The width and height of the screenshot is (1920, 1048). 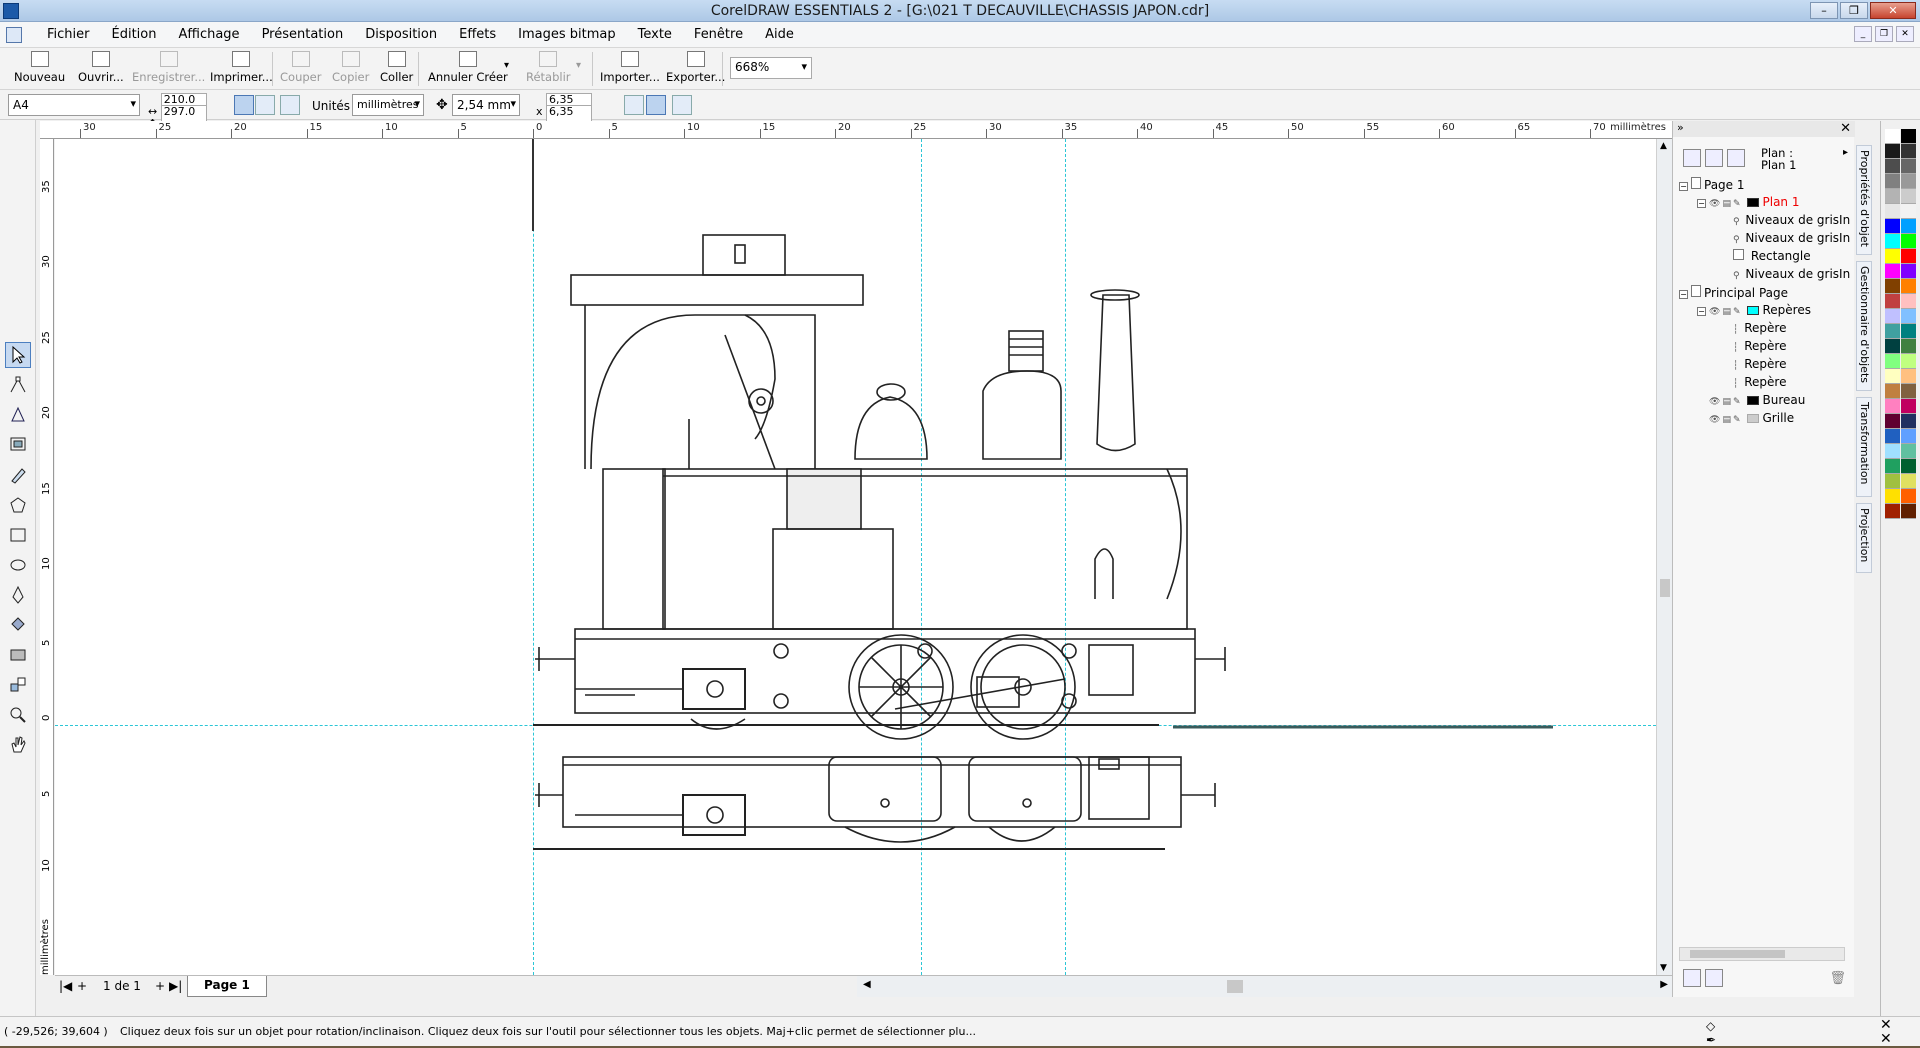 I want to click on menu-presentation: Présentation, so click(x=303, y=34).